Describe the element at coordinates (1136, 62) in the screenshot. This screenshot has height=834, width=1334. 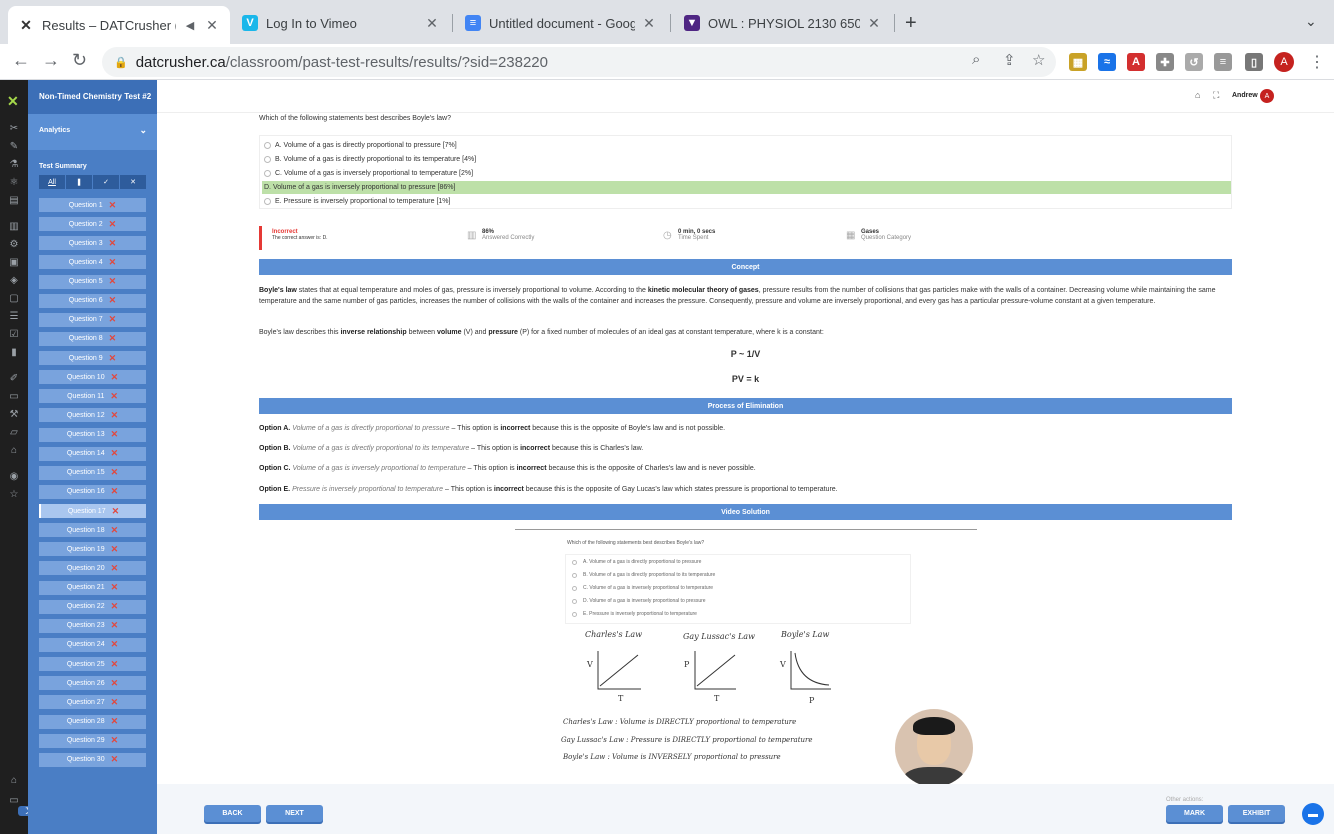
I see `pdf-extension-icon: A` at that location.